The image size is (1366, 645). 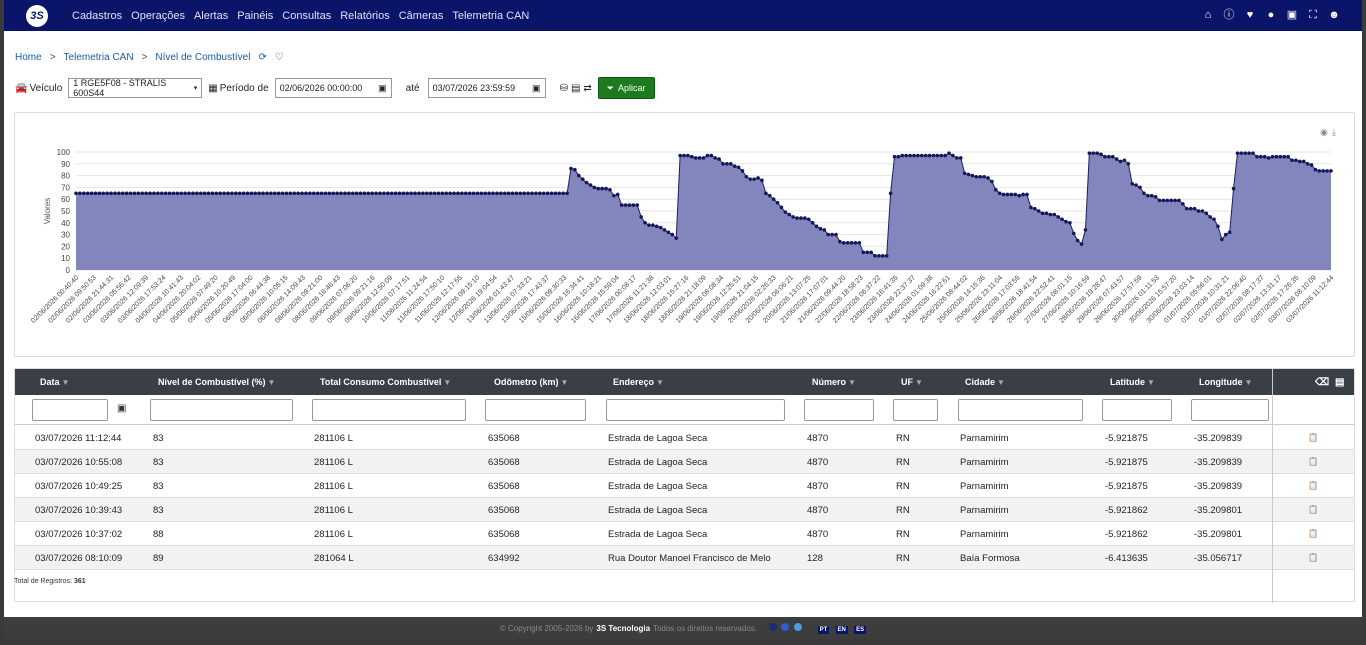 I want to click on date-to-input: 03/07/2026 23:59:59 ▣, so click(x=486, y=88).